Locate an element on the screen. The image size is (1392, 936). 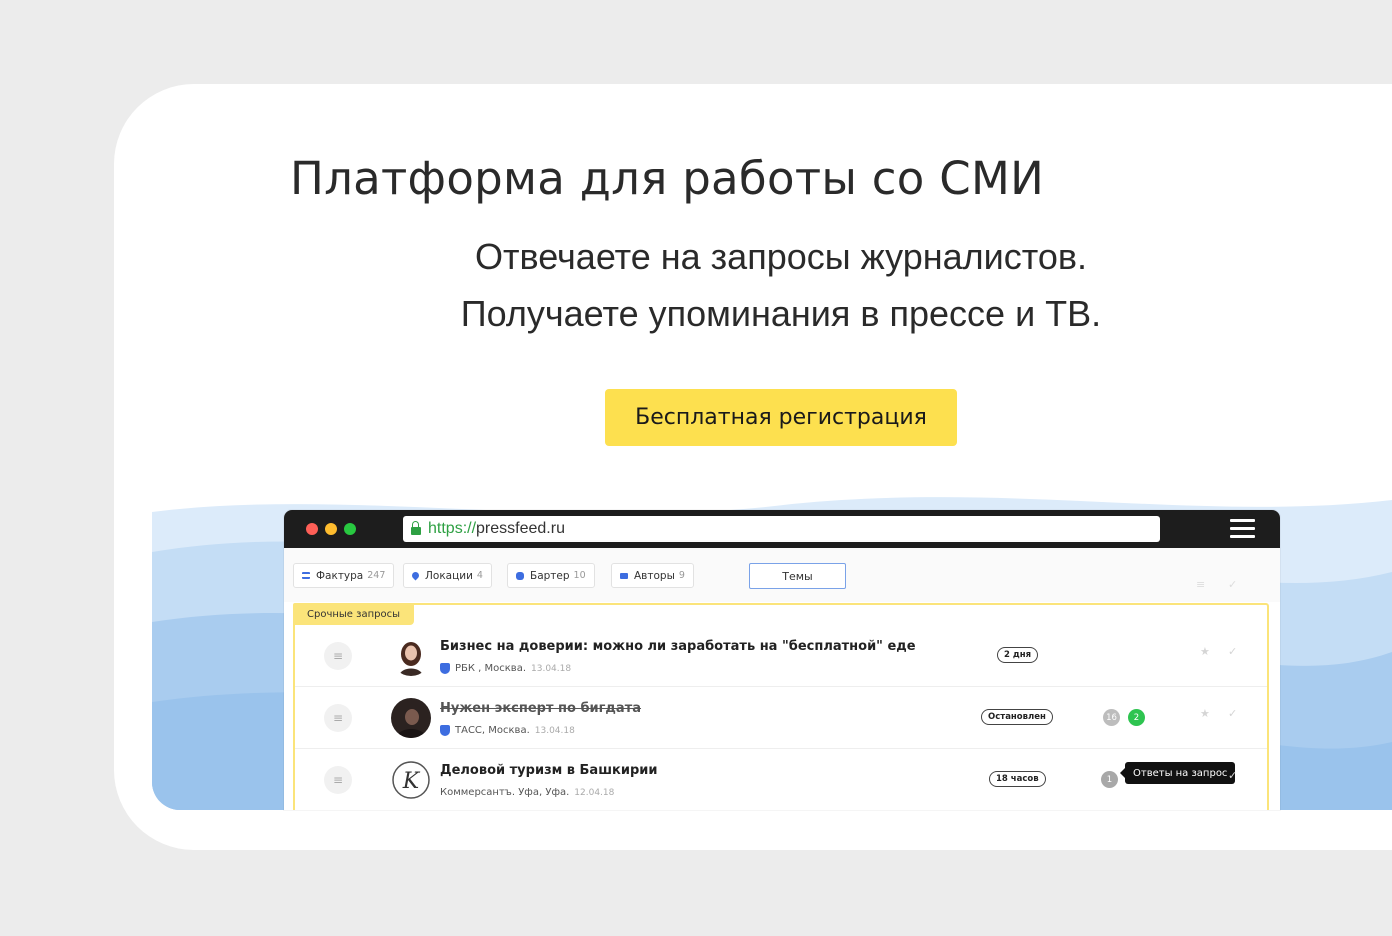
filter-count: 247 is located at coordinates (376, 575).